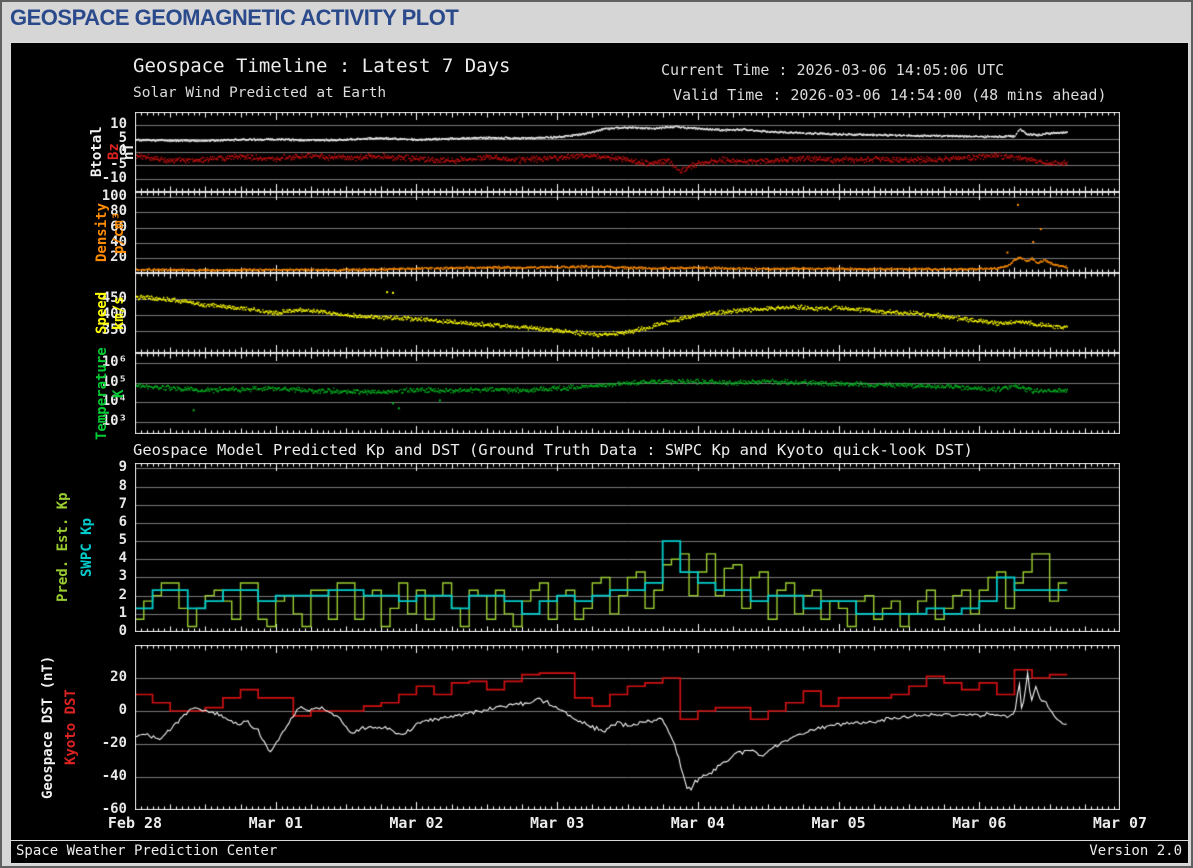 The image size is (1193, 868). I want to click on x-tick-label: Feb 28, so click(135, 823).